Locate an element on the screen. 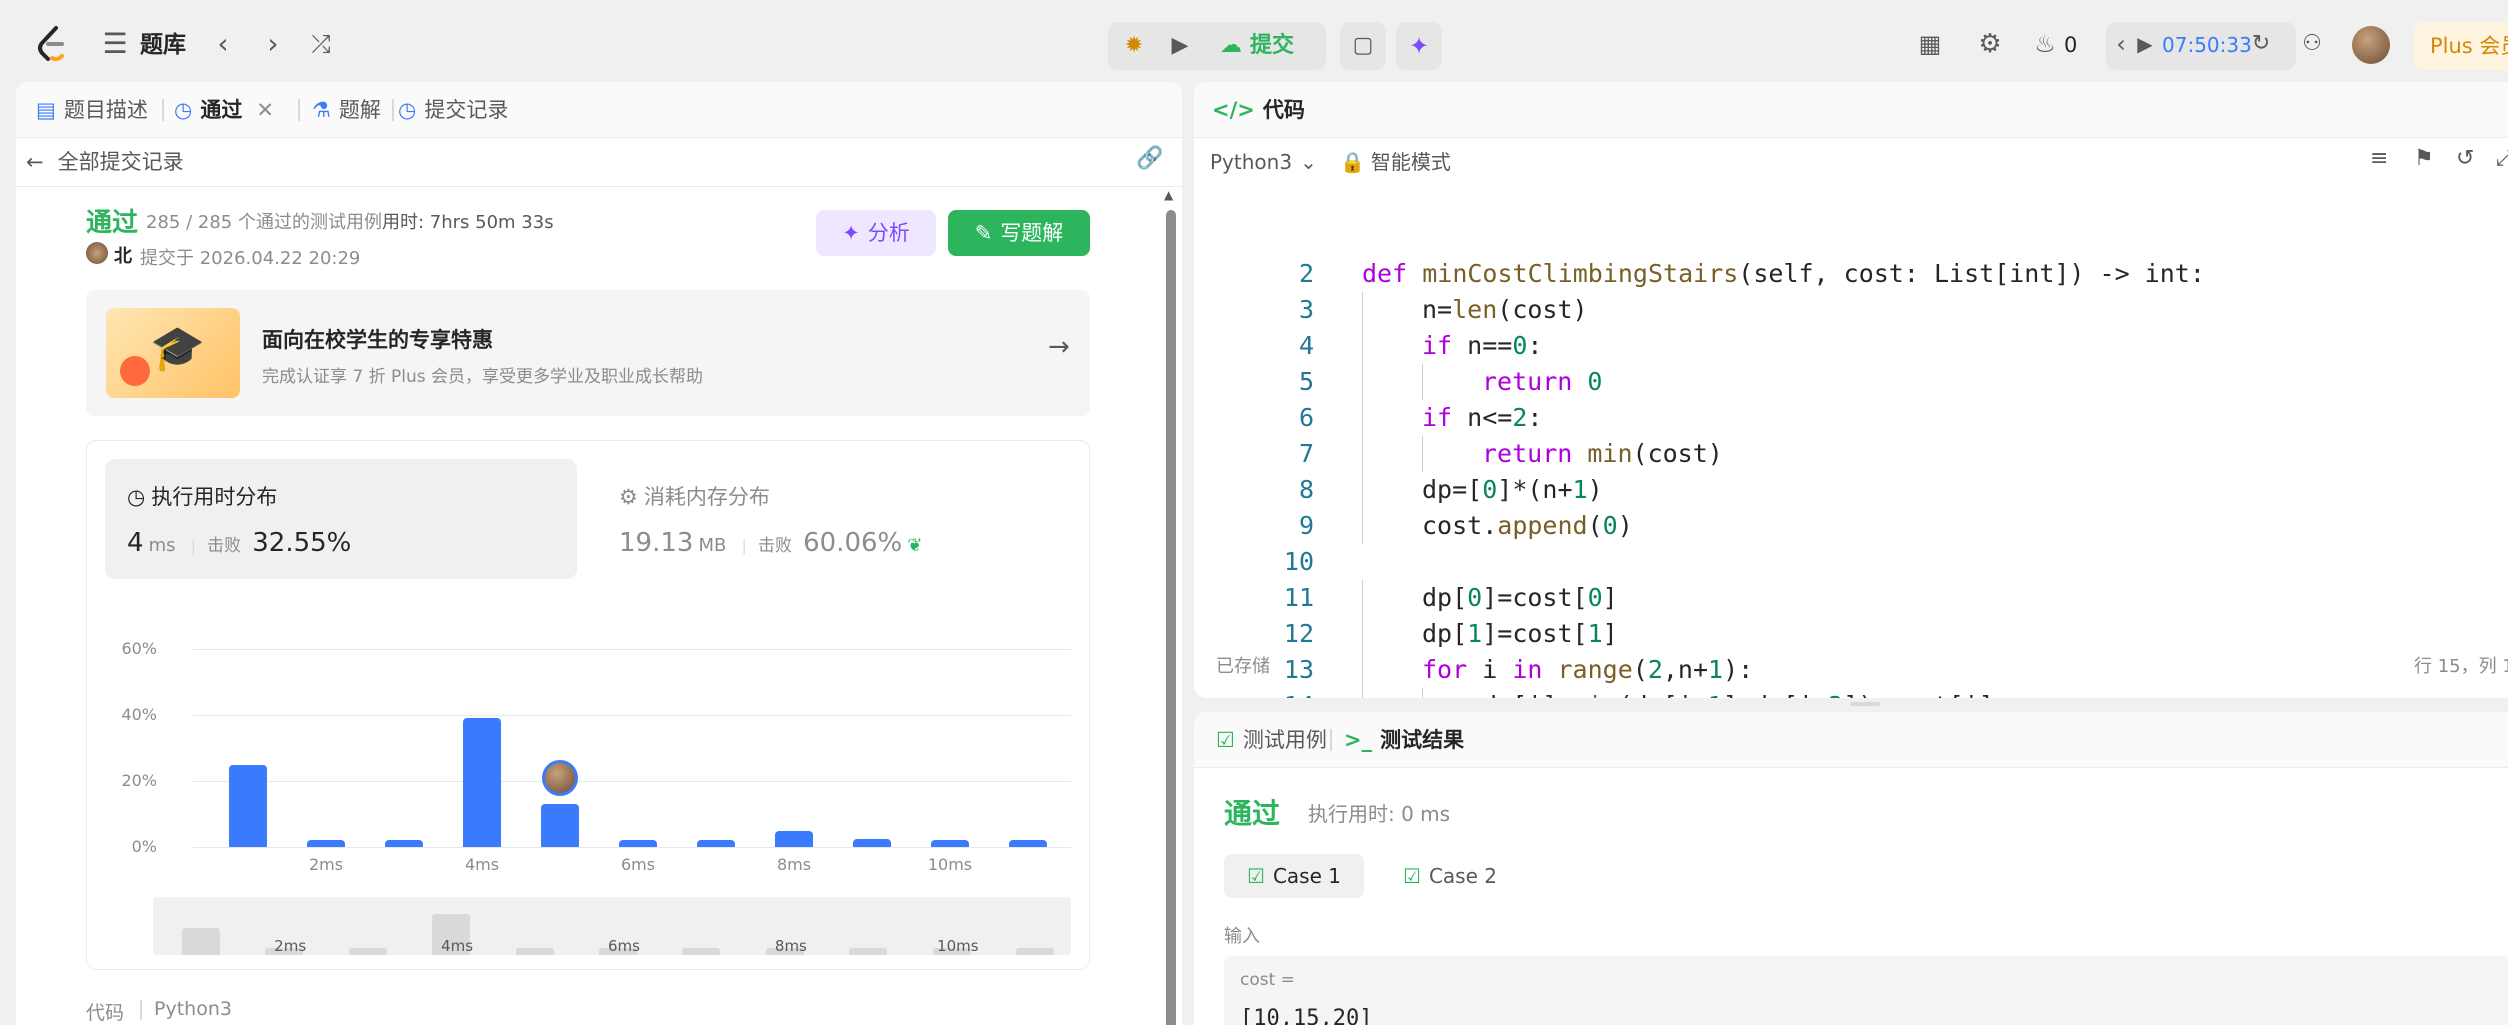  bookmark-icon: ⚑ is located at coordinates (2424, 158).